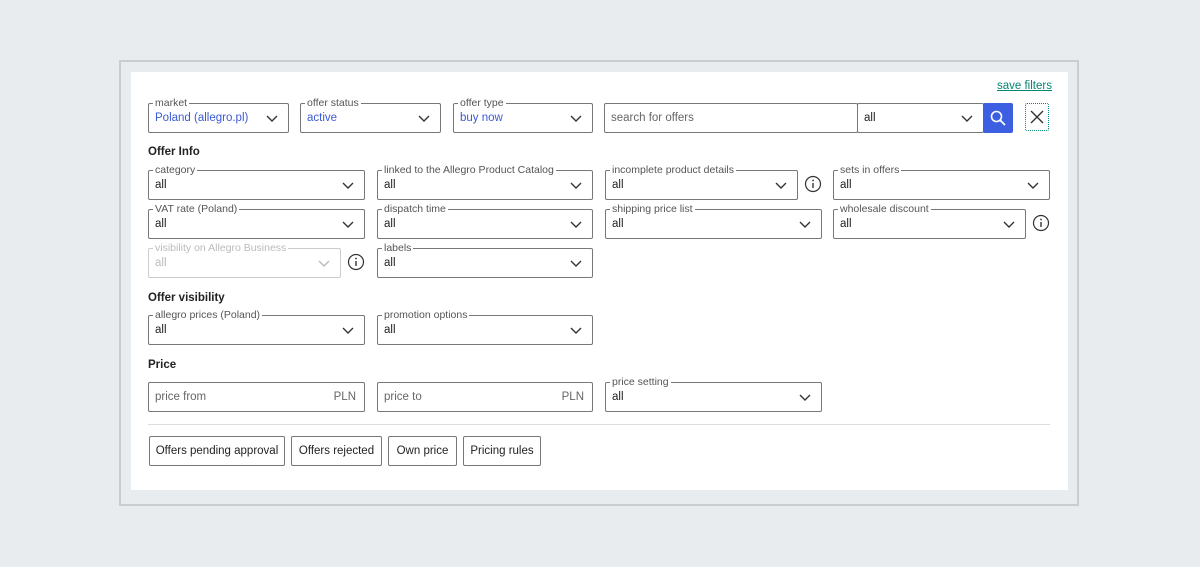  What do you see at coordinates (1024, 86) in the screenshot?
I see `save-filters-link: save filters` at bounding box center [1024, 86].